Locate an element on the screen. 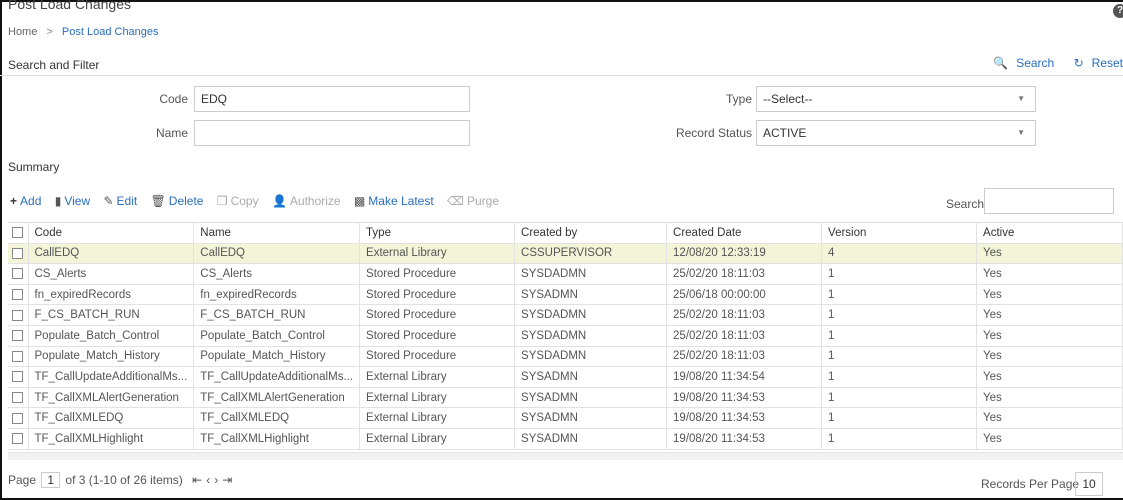  reset-button: ↻ Reset is located at coordinates (1094, 63).